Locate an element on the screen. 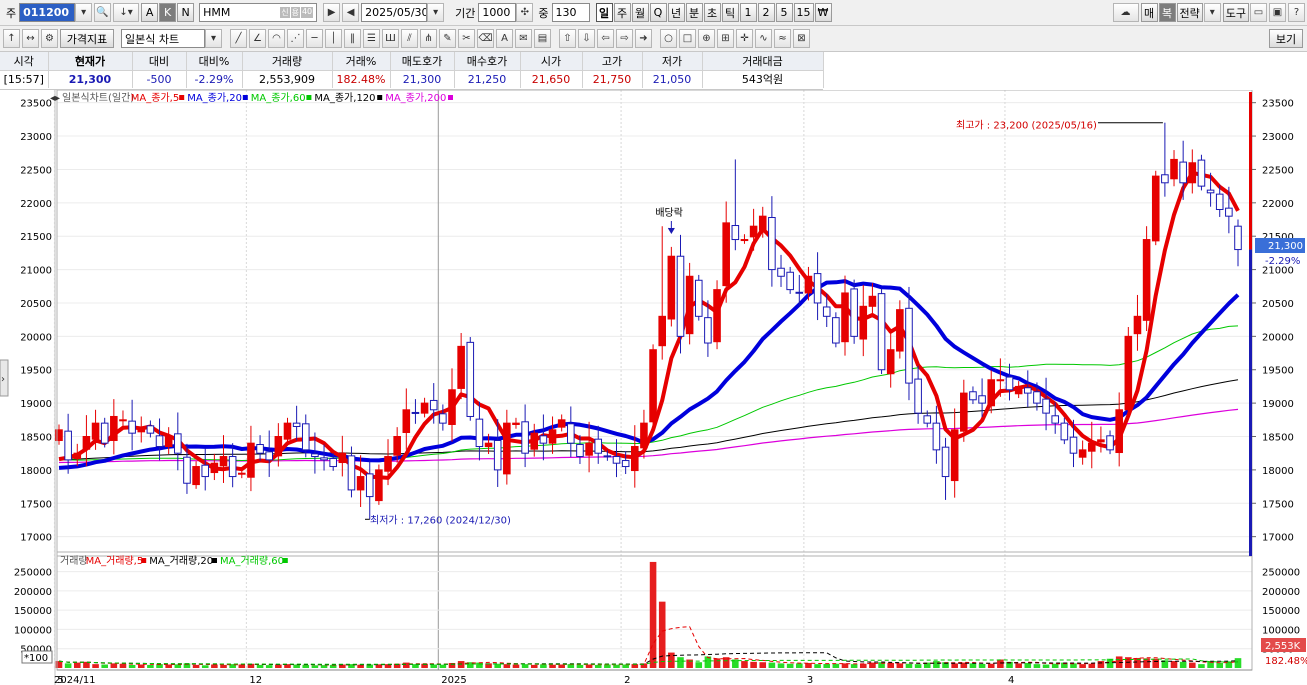 This screenshot has height=685, width=1307. search-icon: 🔍 is located at coordinates (103, 12).